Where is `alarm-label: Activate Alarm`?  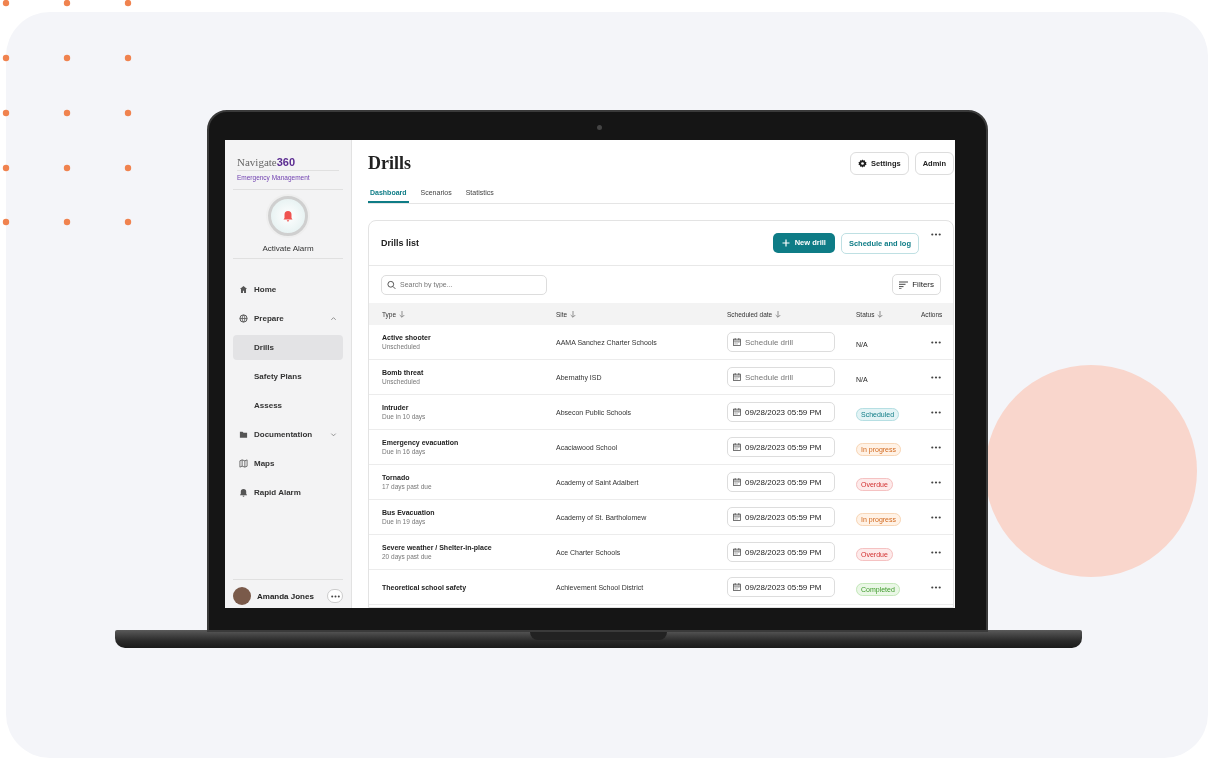 alarm-label: Activate Alarm is located at coordinates (288, 248).